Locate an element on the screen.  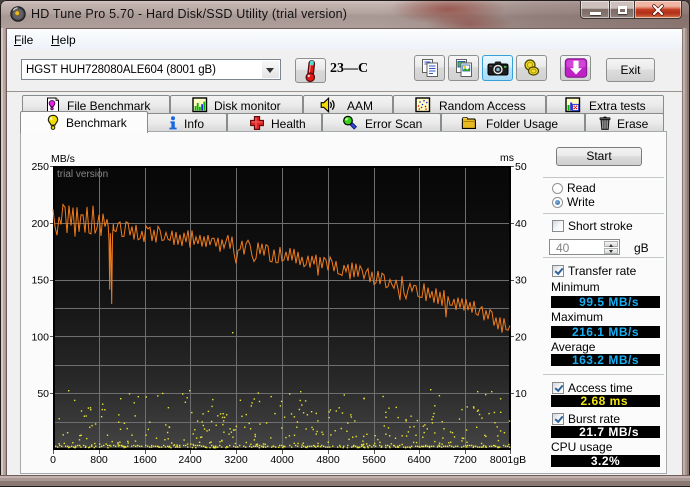
svg-text: 100 is located at coordinates (40, 337).